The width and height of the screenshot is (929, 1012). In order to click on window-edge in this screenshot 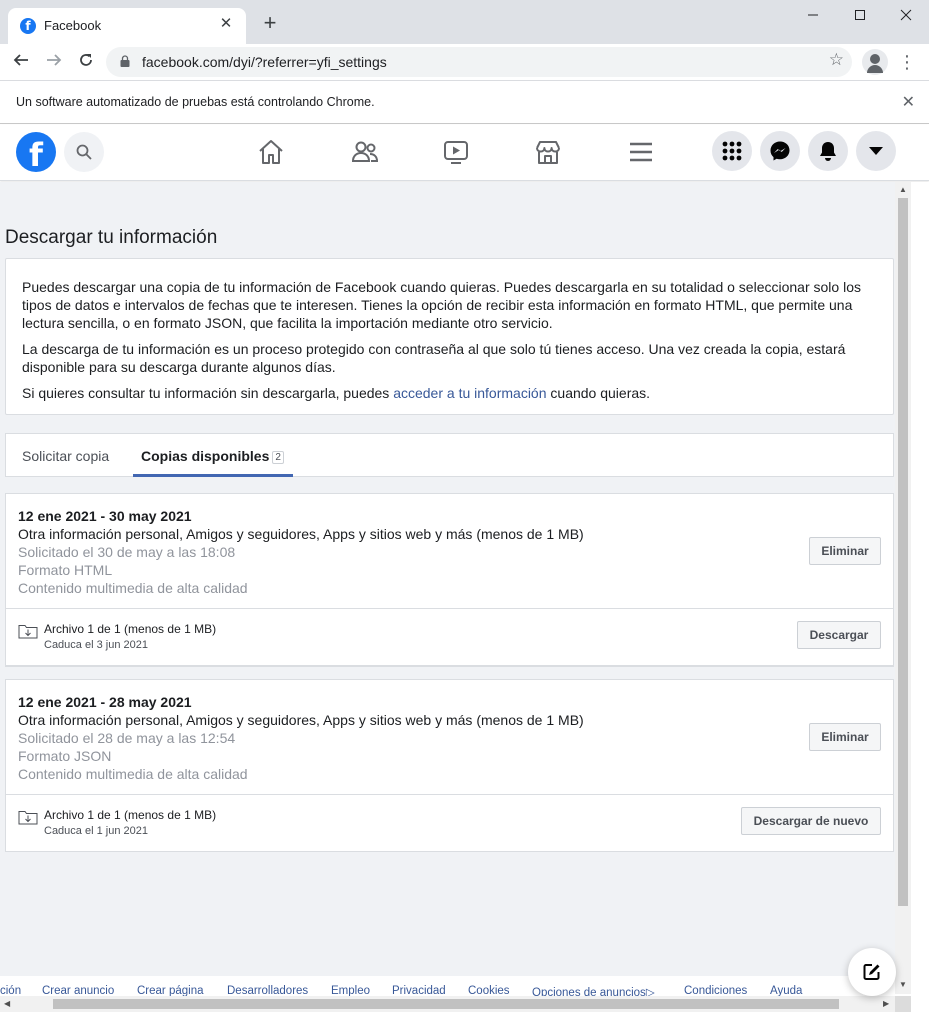, I will do `click(920, 597)`.